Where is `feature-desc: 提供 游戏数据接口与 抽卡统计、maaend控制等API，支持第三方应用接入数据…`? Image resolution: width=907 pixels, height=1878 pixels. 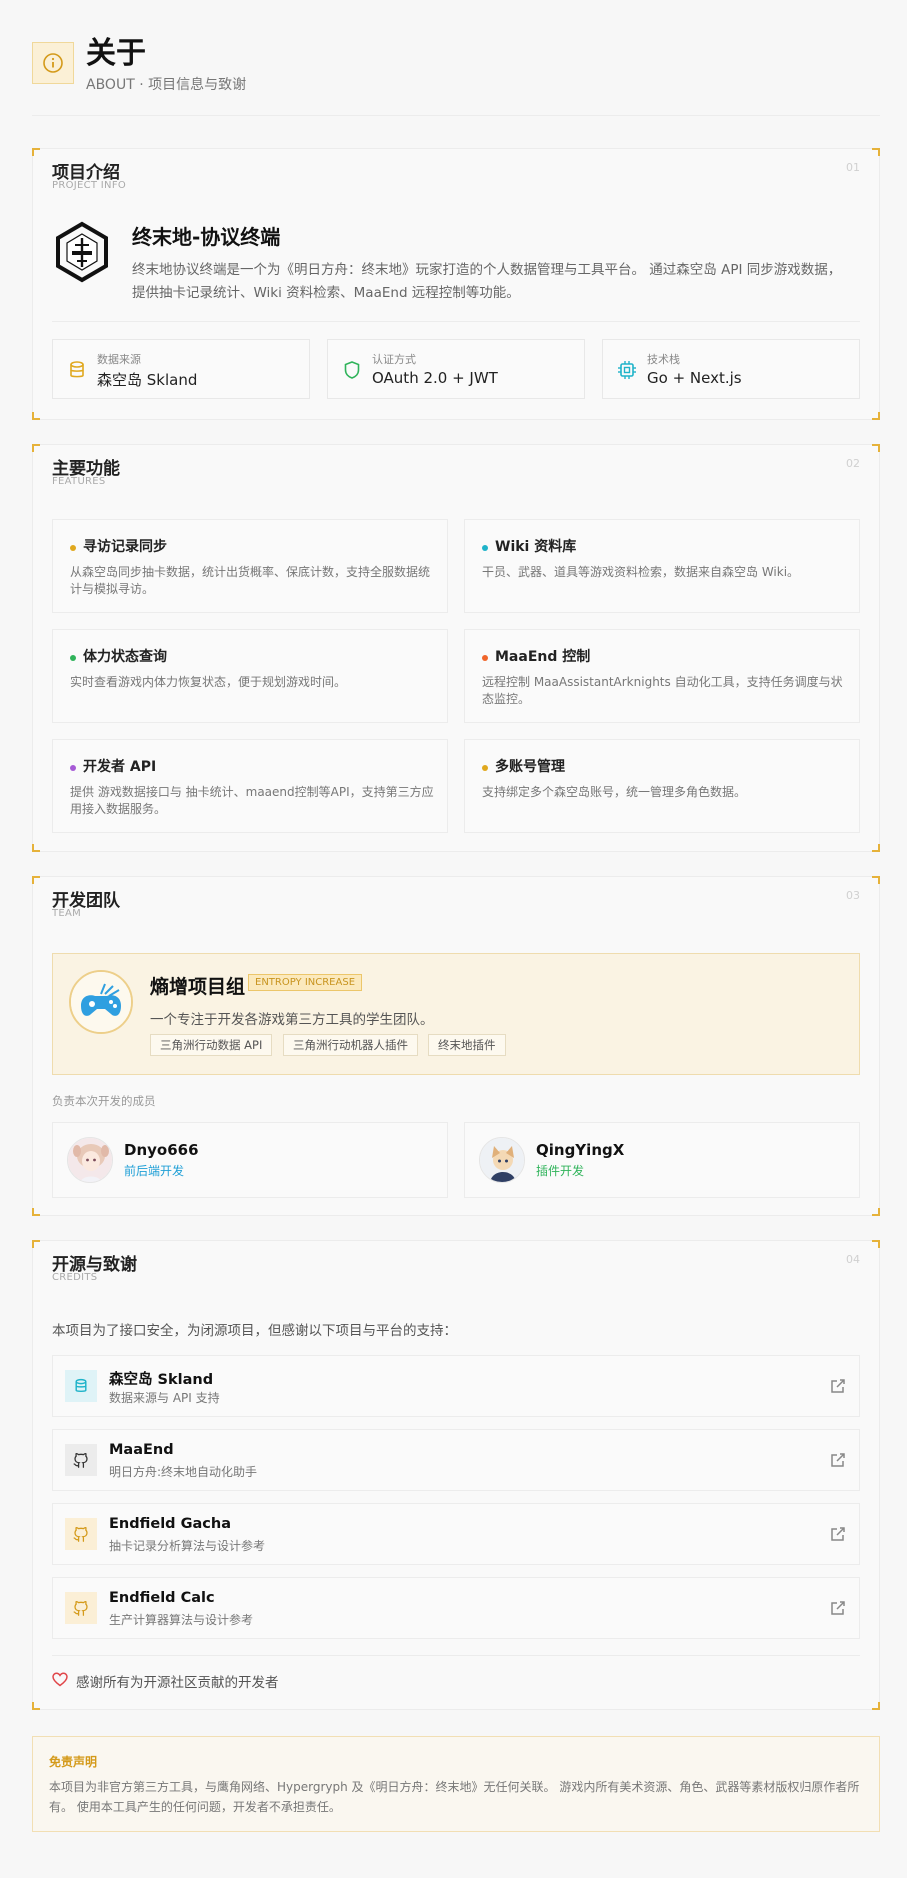
feature-desc: 提供 游戏数据接口与 抽卡统计、maaend控制等API，支持第三方应用接入数据… is located at coordinates (252, 800).